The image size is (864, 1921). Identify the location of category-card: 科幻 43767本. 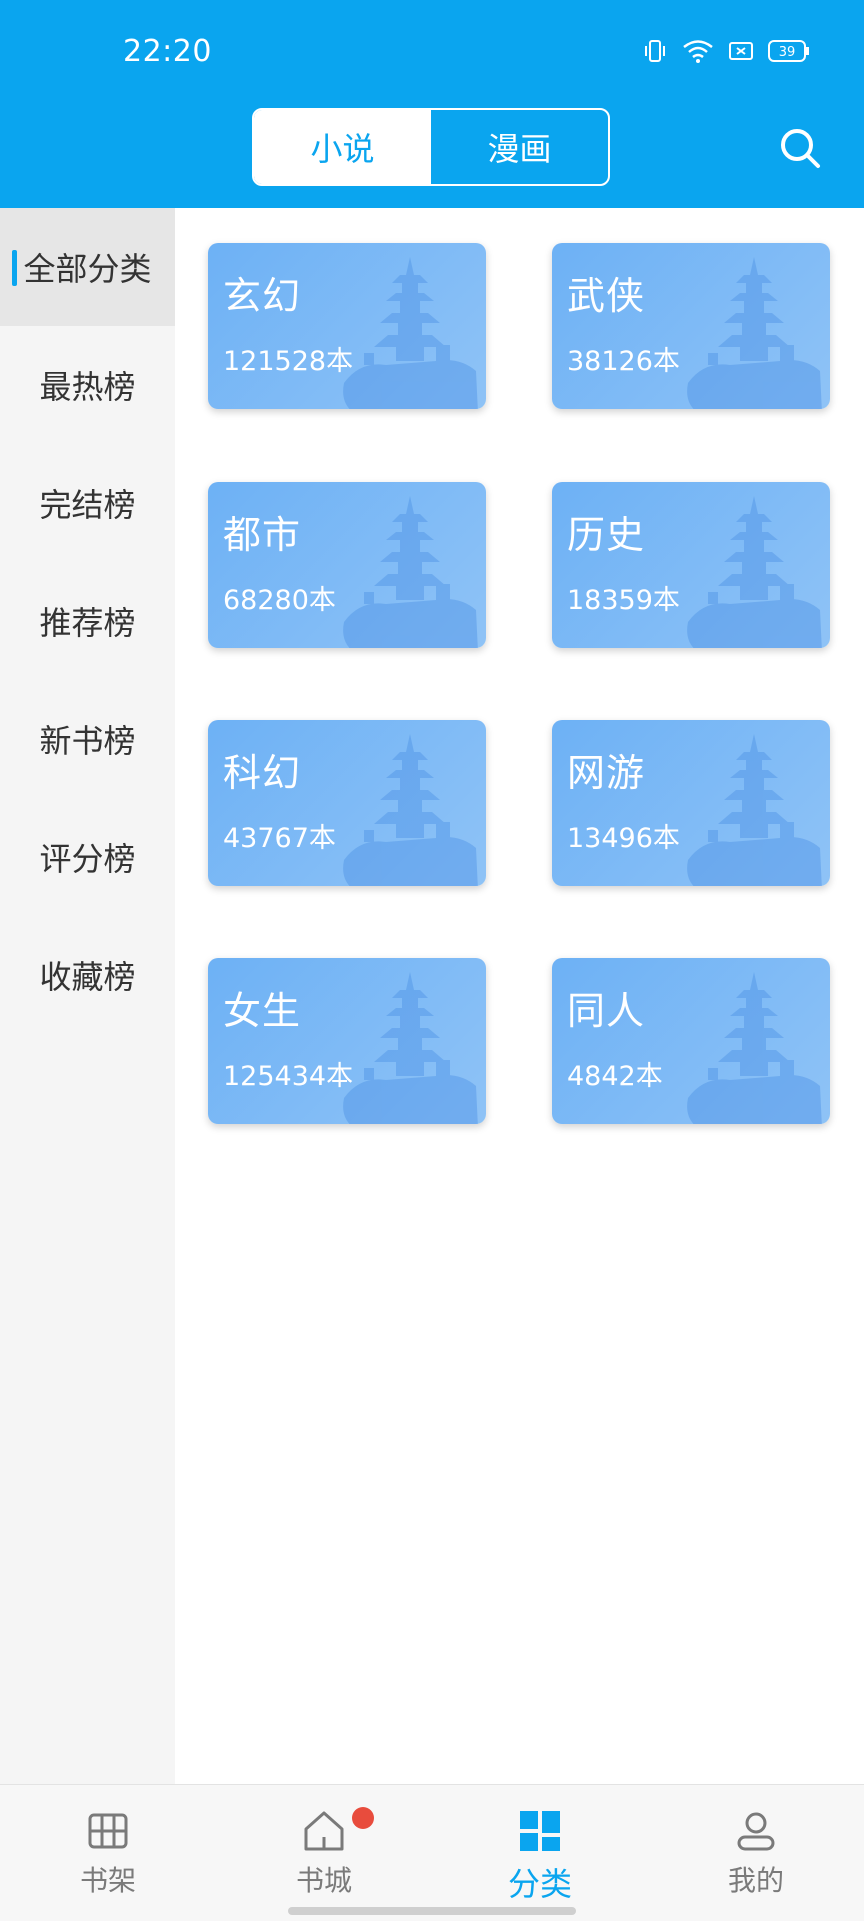
(347, 803).